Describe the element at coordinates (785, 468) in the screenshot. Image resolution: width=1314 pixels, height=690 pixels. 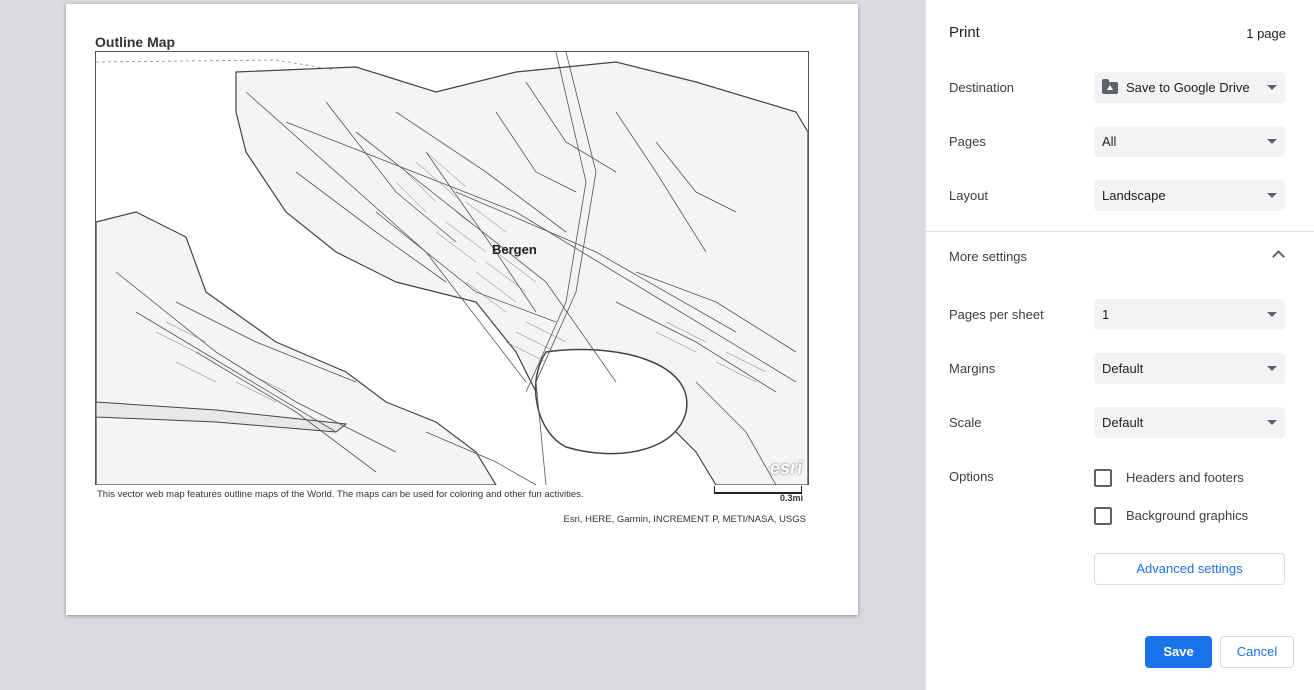
I see `esri-logo: esri` at that location.